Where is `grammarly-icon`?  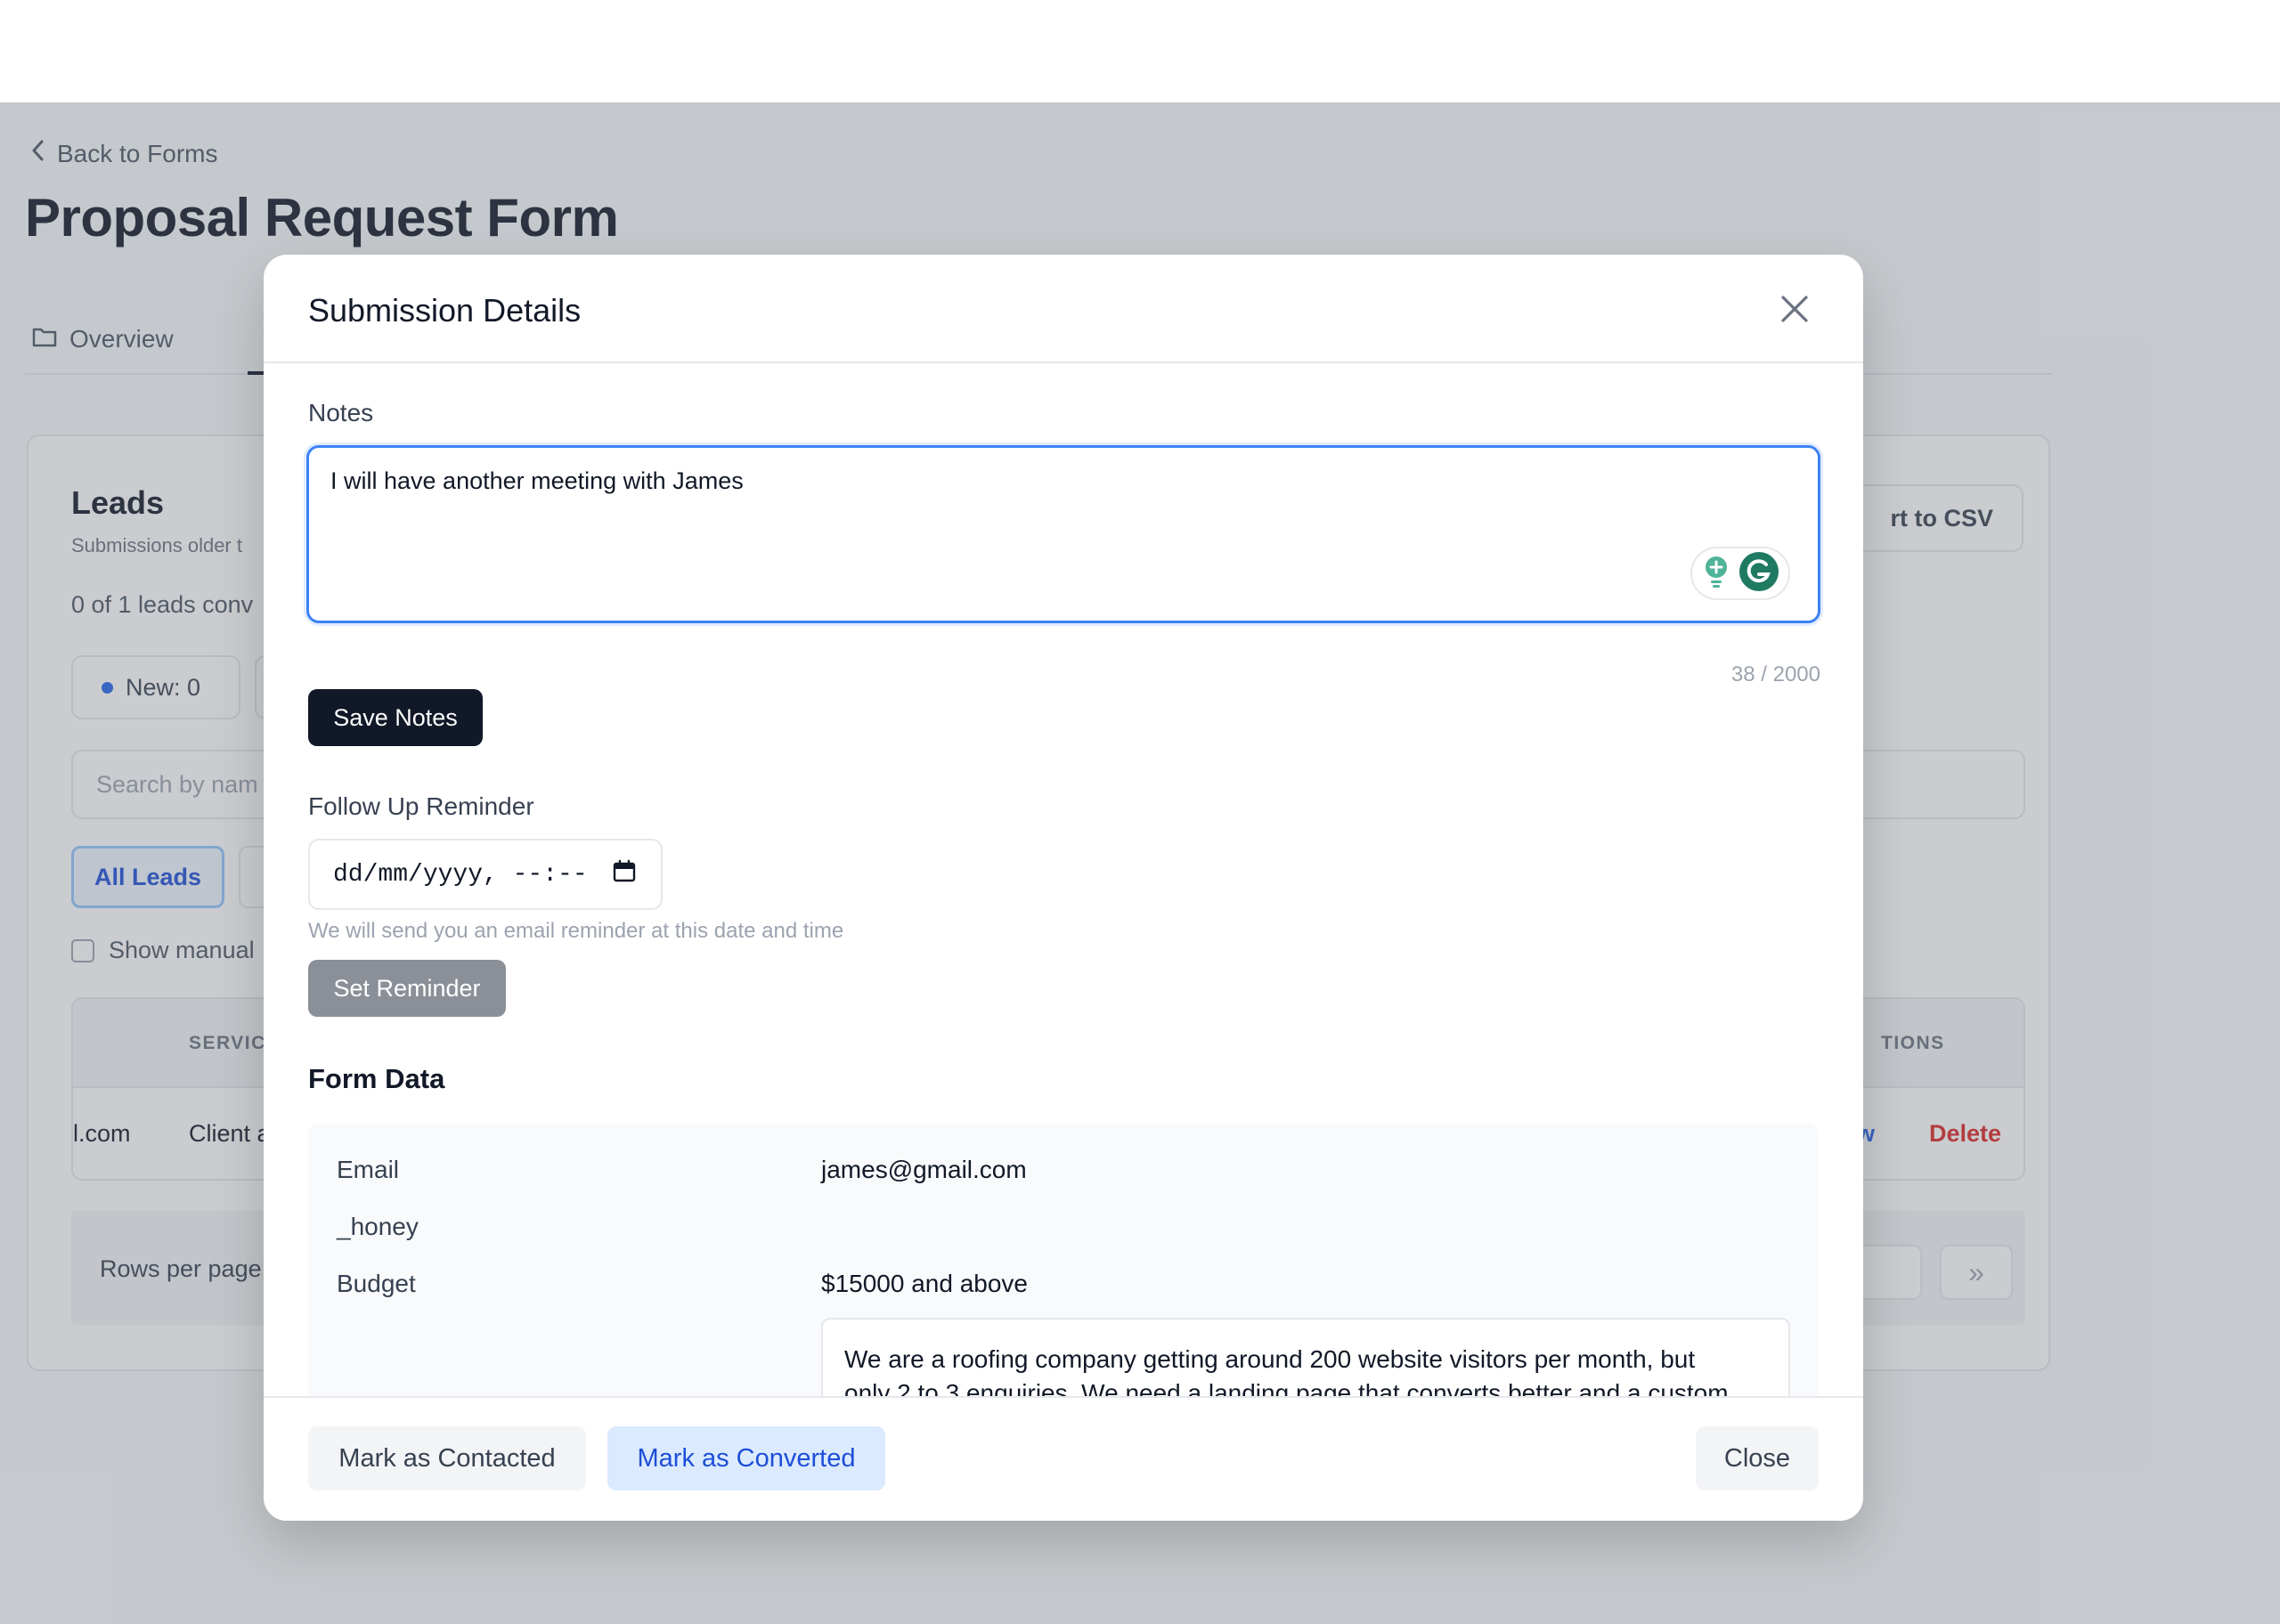 grammarly-icon is located at coordinates (1758, 574).